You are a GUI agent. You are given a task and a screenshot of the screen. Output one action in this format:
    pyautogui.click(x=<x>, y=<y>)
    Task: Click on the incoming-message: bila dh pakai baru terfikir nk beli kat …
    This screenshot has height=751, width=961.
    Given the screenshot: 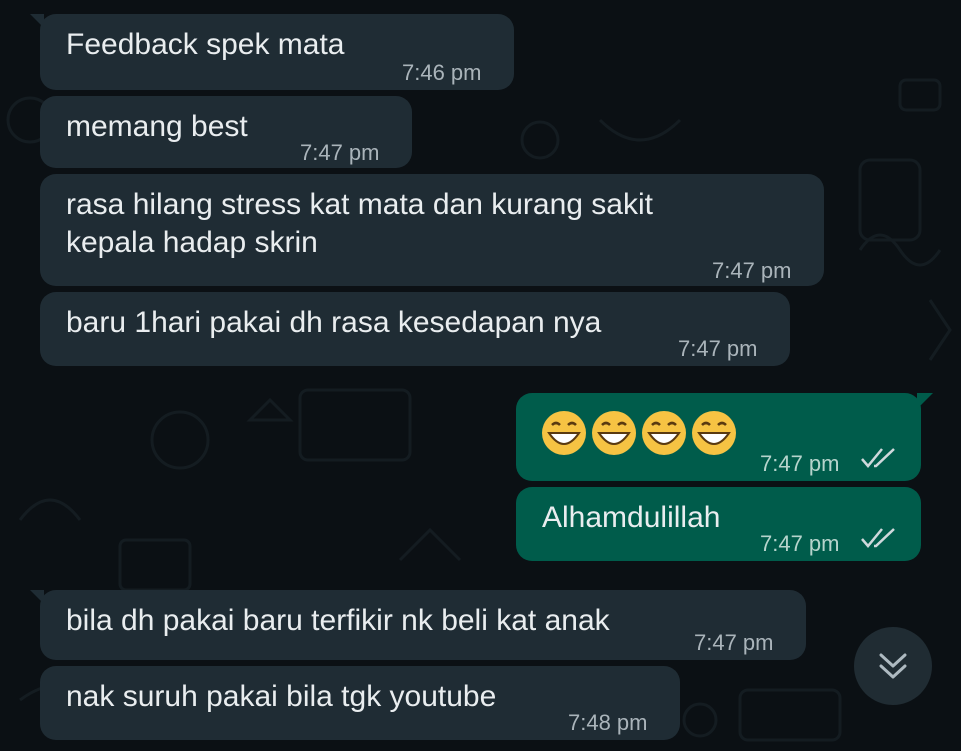 What is the action you would take?
    pyautogui.click(x=418, y=625)
    